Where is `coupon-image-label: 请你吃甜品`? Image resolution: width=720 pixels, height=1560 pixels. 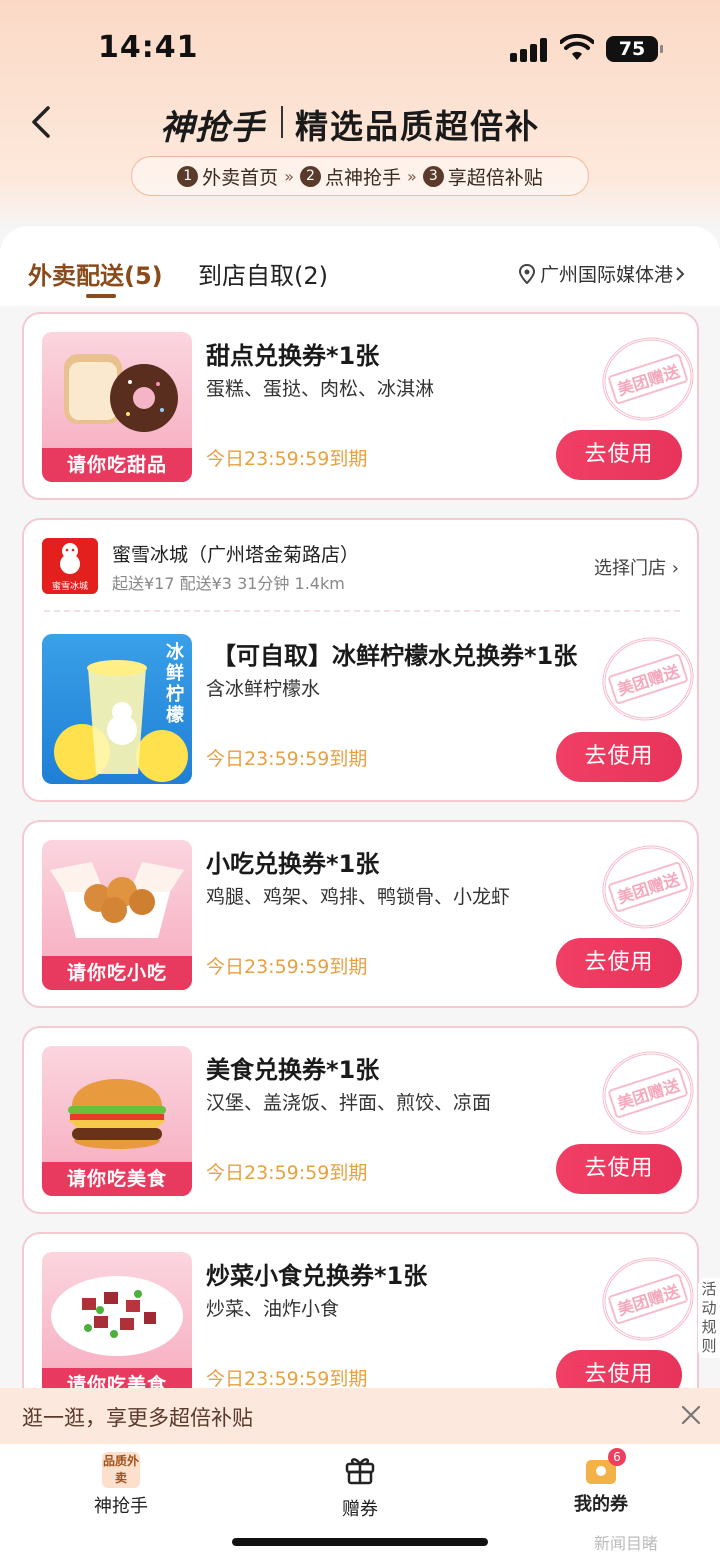
coupon-image-label: 请你吃甜品 is located at coordinates (117, 465).